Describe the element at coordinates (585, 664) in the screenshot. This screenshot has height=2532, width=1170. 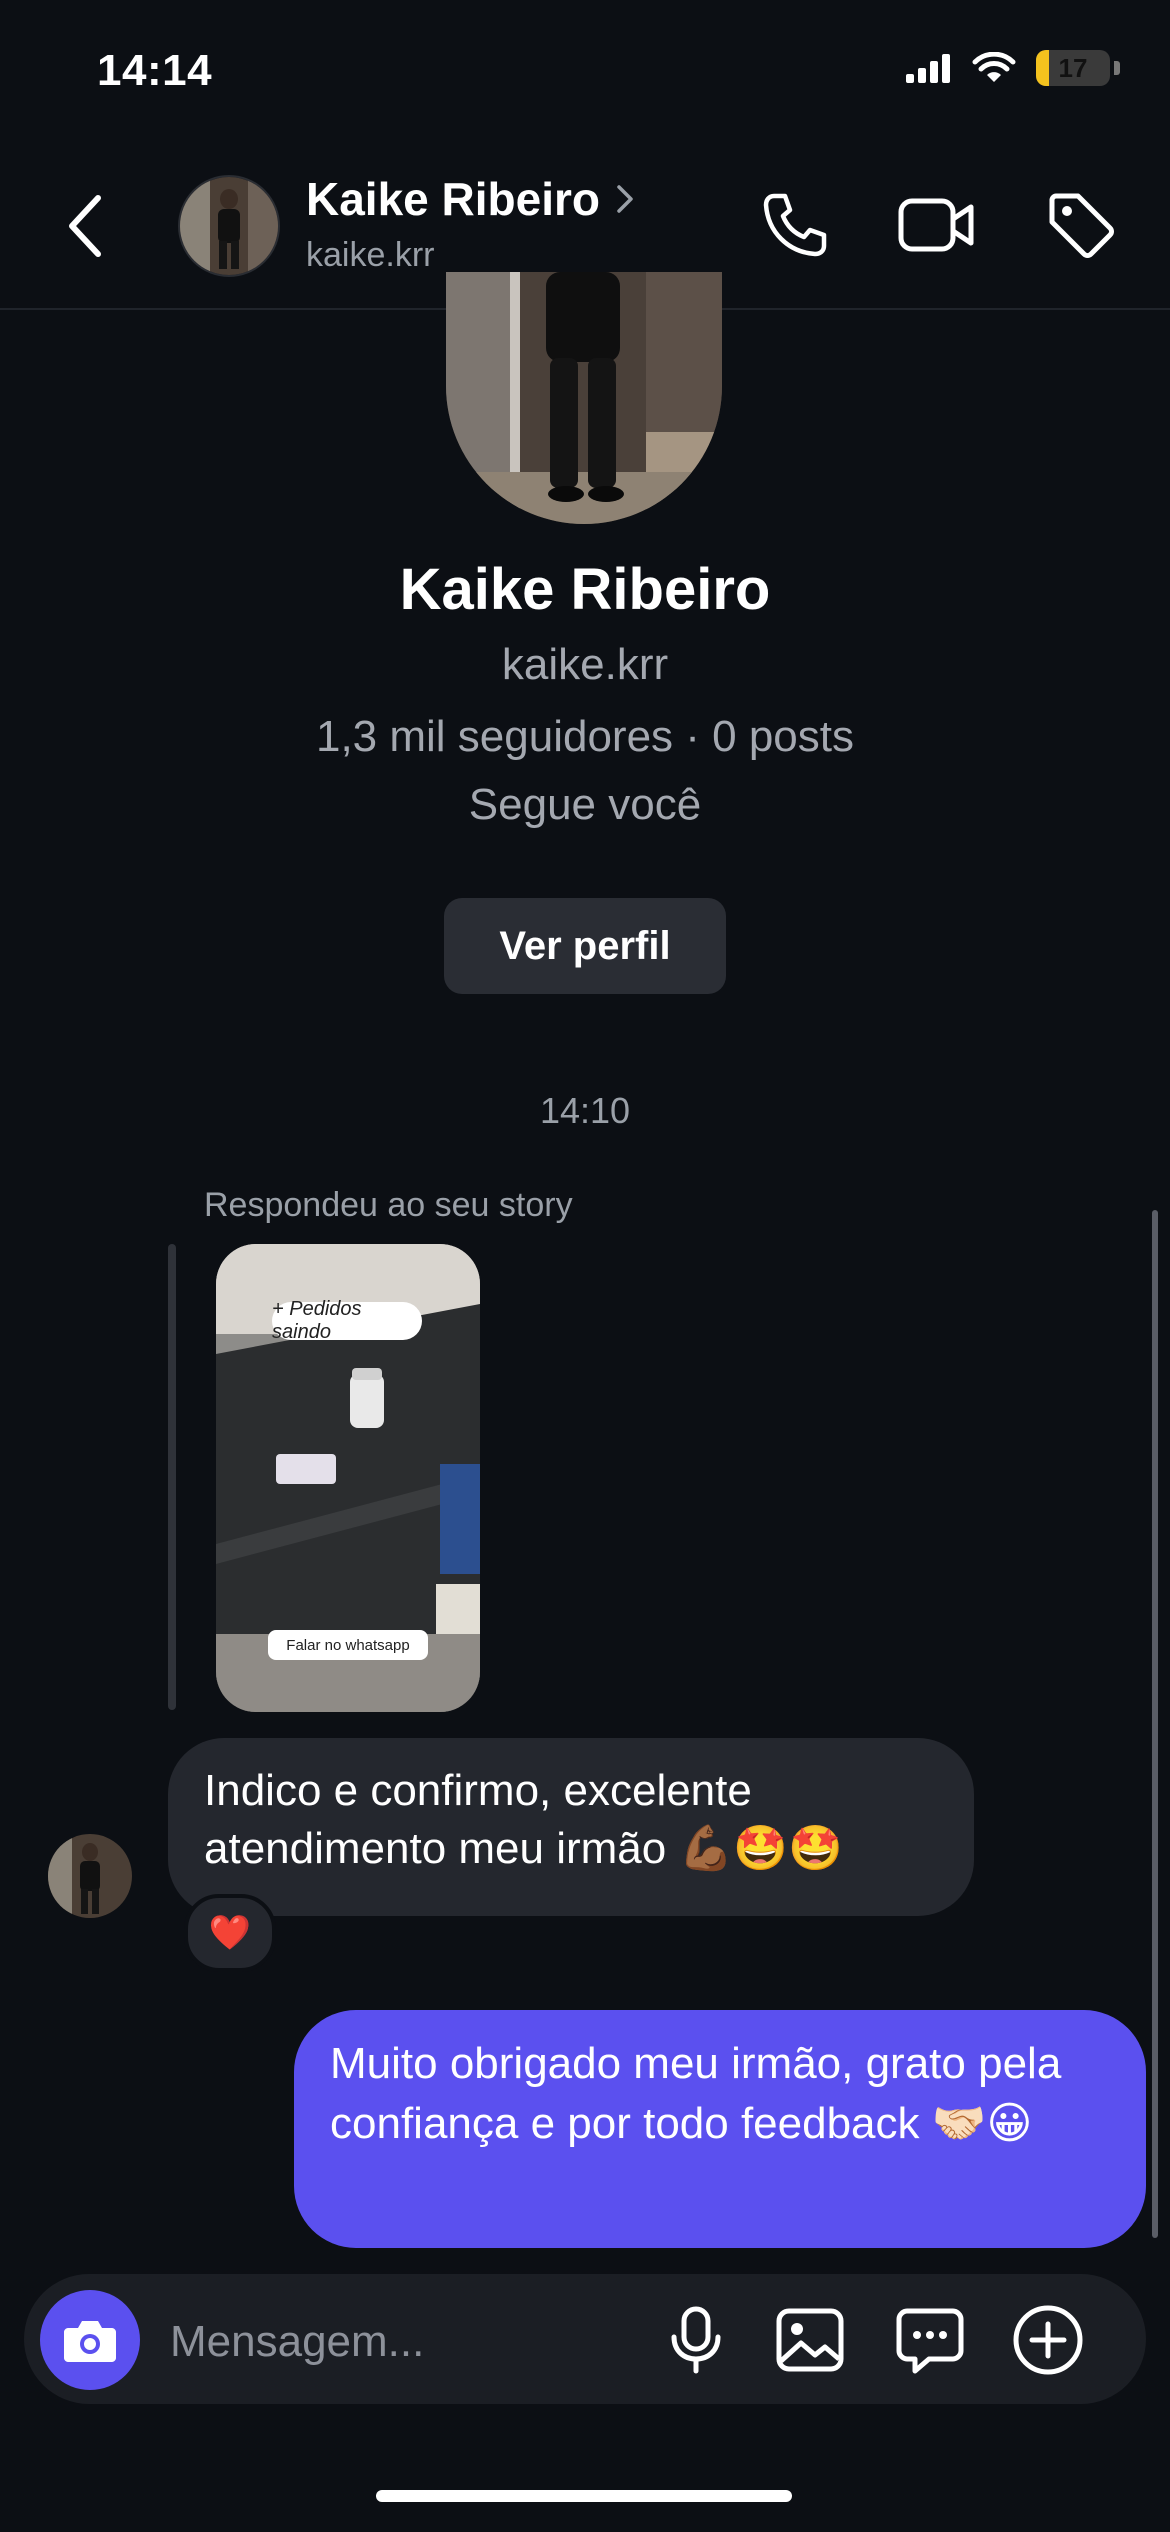
I see `profile-username: kaike.krr` at that location.